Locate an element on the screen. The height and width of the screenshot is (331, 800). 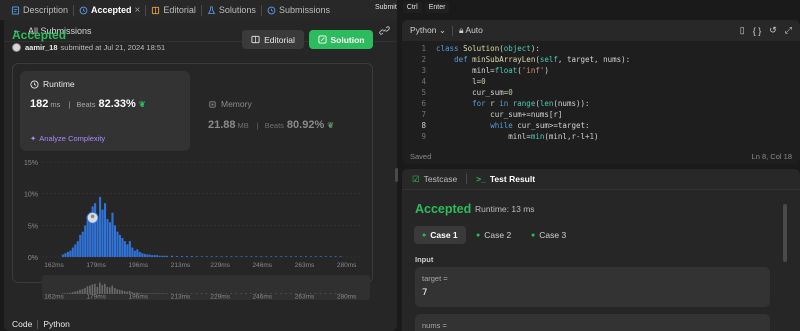
tab-solutions: Solutions is located at coordinates (231, 10).